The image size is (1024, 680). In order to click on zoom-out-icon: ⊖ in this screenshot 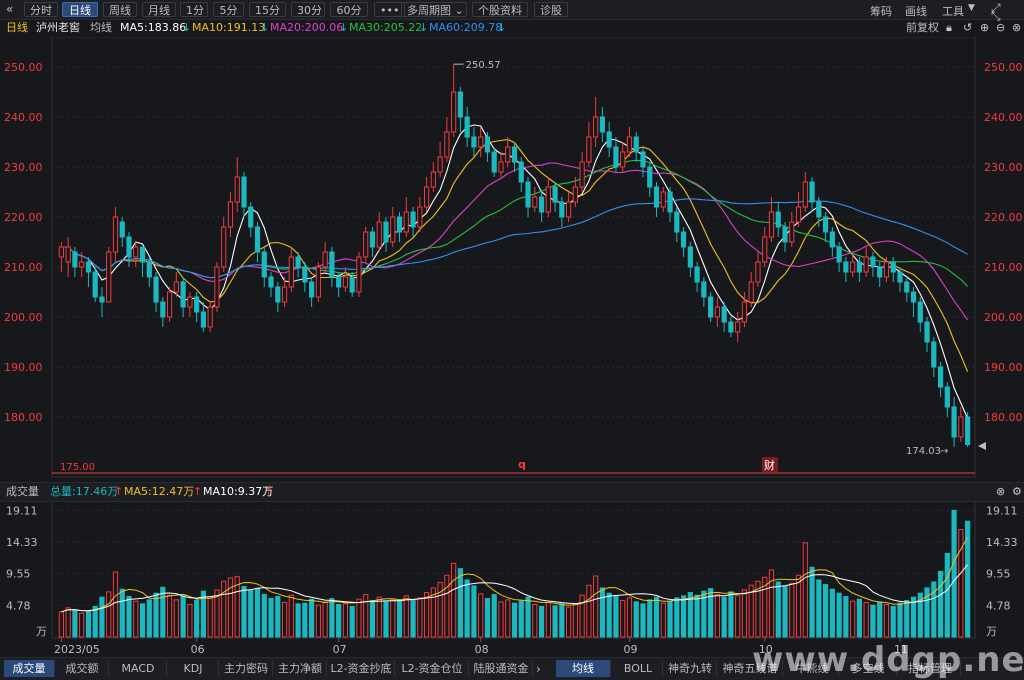, I will do `click(1000, 28)`.